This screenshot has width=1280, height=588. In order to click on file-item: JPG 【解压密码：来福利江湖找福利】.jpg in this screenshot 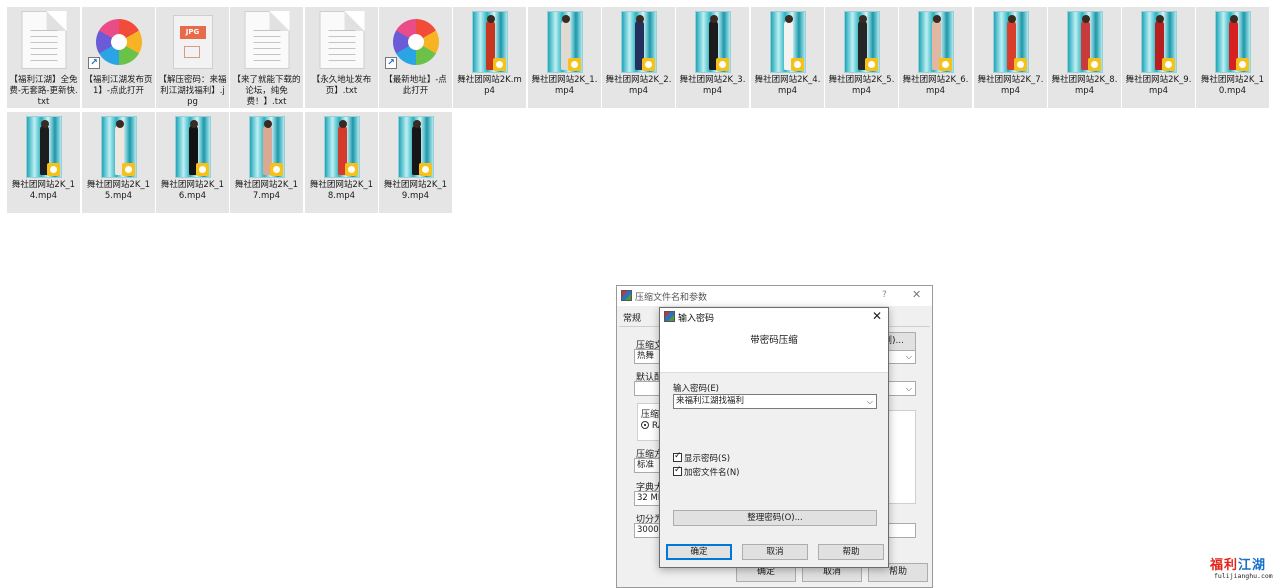, I will do `click(192, 57)`.